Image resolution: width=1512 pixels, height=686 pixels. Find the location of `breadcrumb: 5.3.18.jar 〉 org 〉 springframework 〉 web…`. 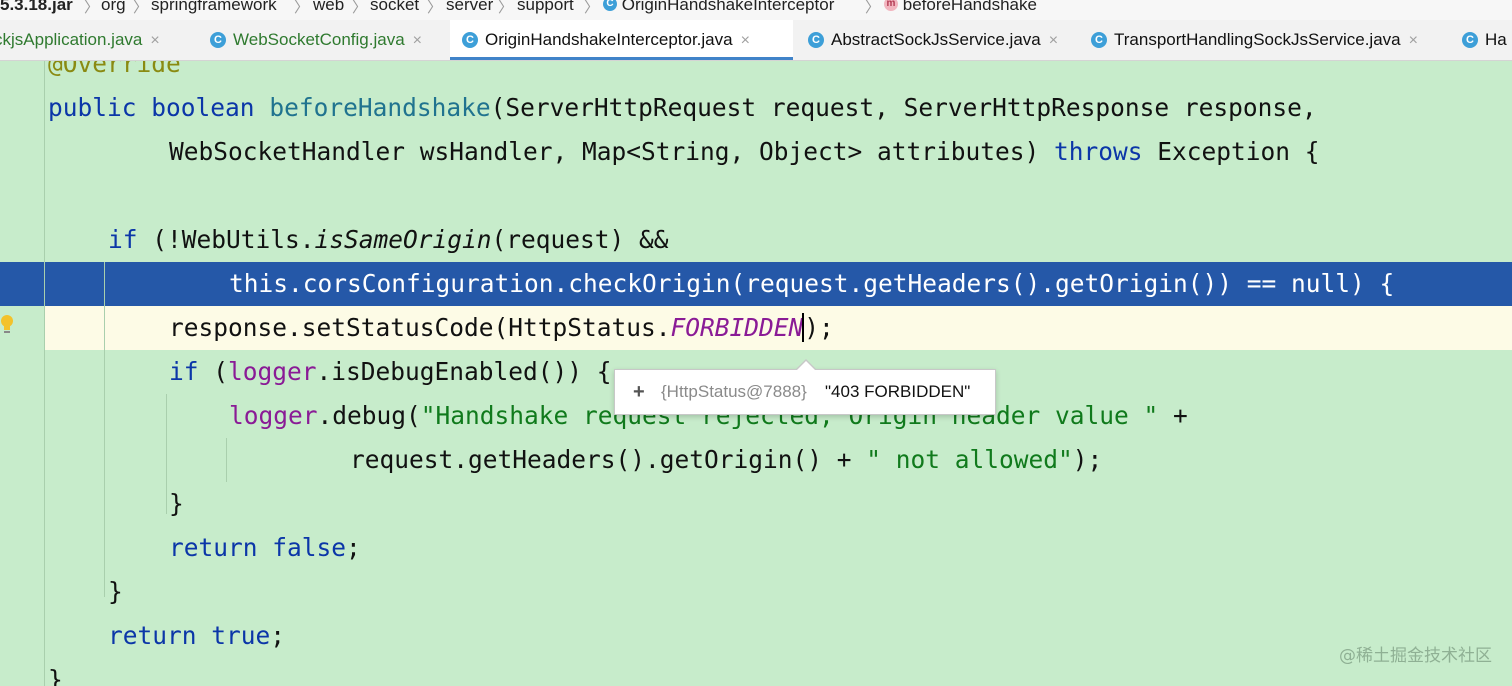

breadcrumb: 5.3.18.jar 〉 org 〉 springframework 〉 web… is located at coordinates (756, 10).